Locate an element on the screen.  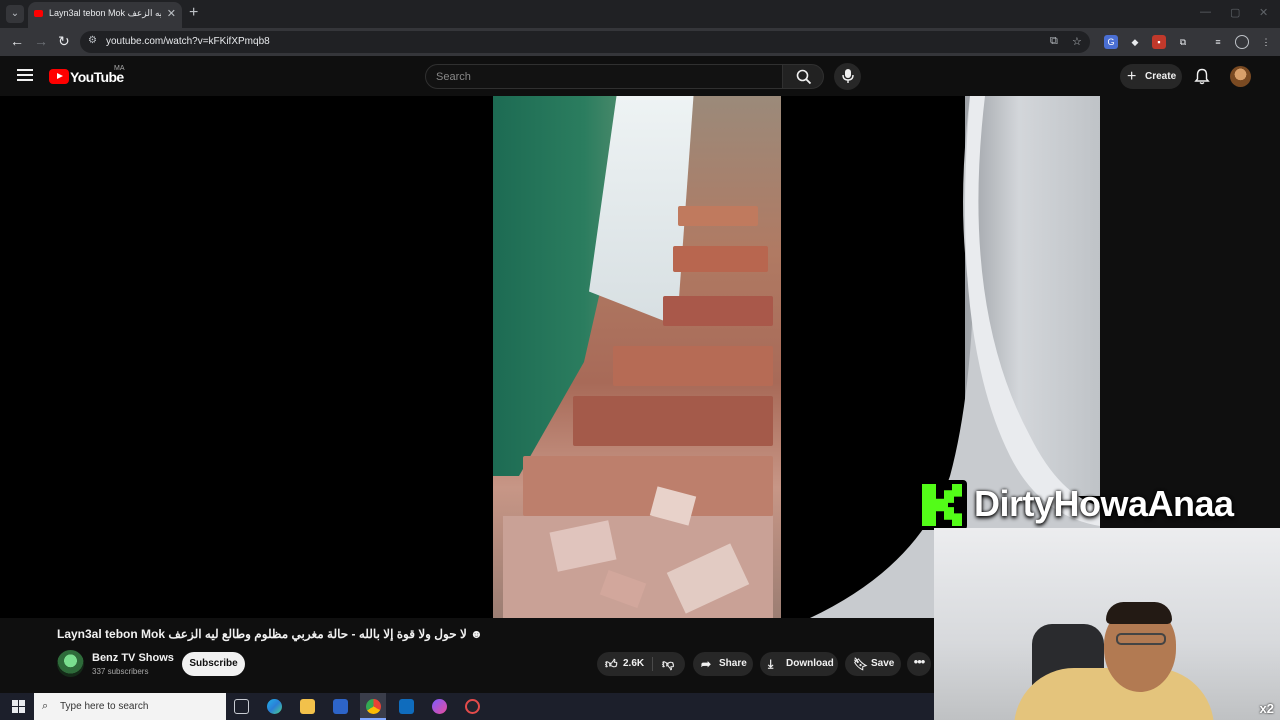
minimize-window-icon: — is located at coordinates (1205, 12).